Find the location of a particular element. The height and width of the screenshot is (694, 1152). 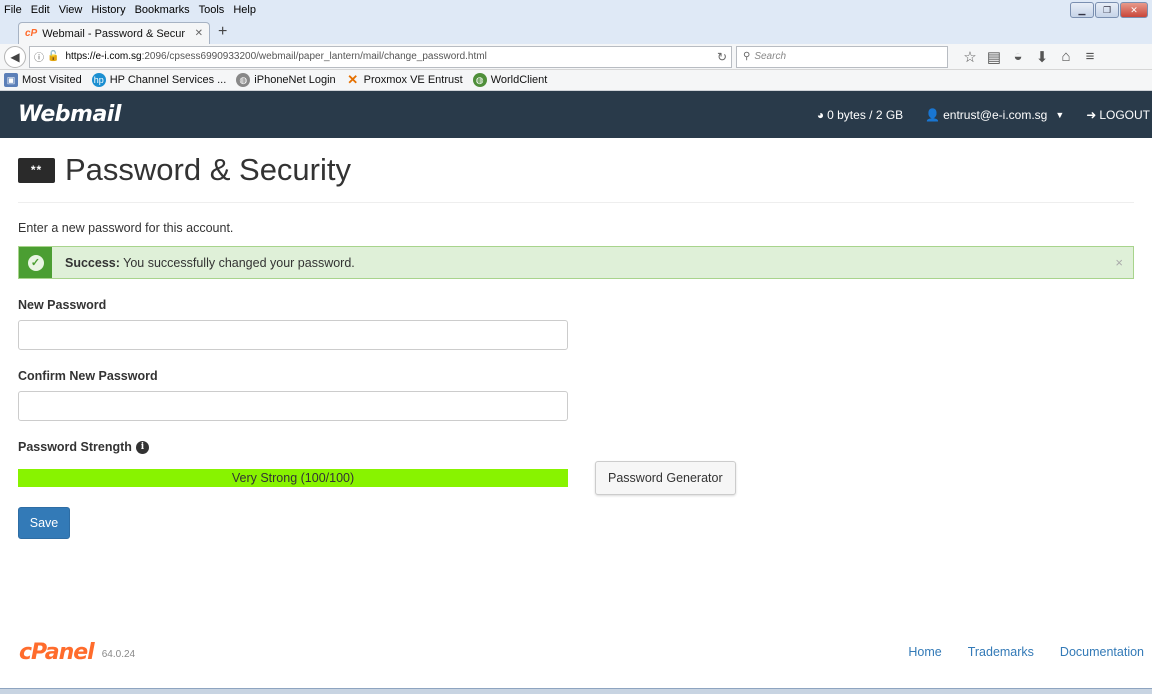

tab-title: Webmail - Password & Secur is located at coordinates (114, 33).